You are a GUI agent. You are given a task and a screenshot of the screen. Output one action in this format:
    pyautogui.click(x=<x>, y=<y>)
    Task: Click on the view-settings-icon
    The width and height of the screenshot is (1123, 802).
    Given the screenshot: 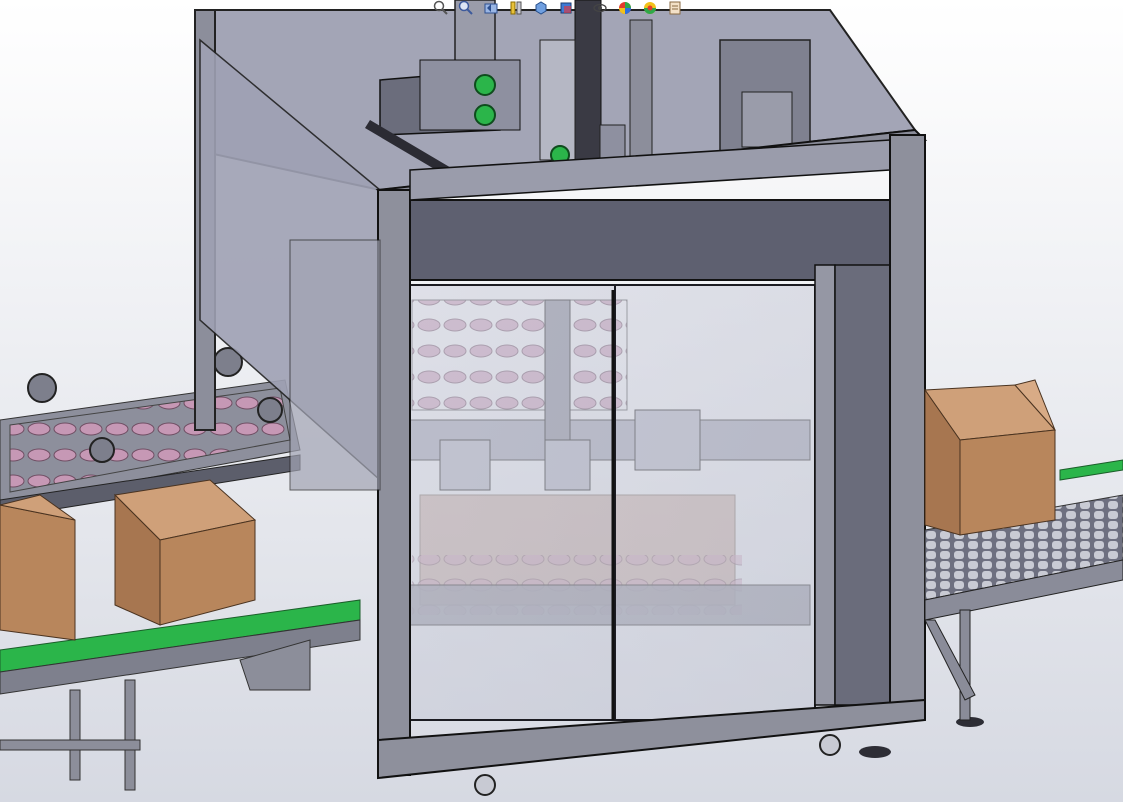 What is the action you would take?
    pyautogui.click(x=675, y=8)
    